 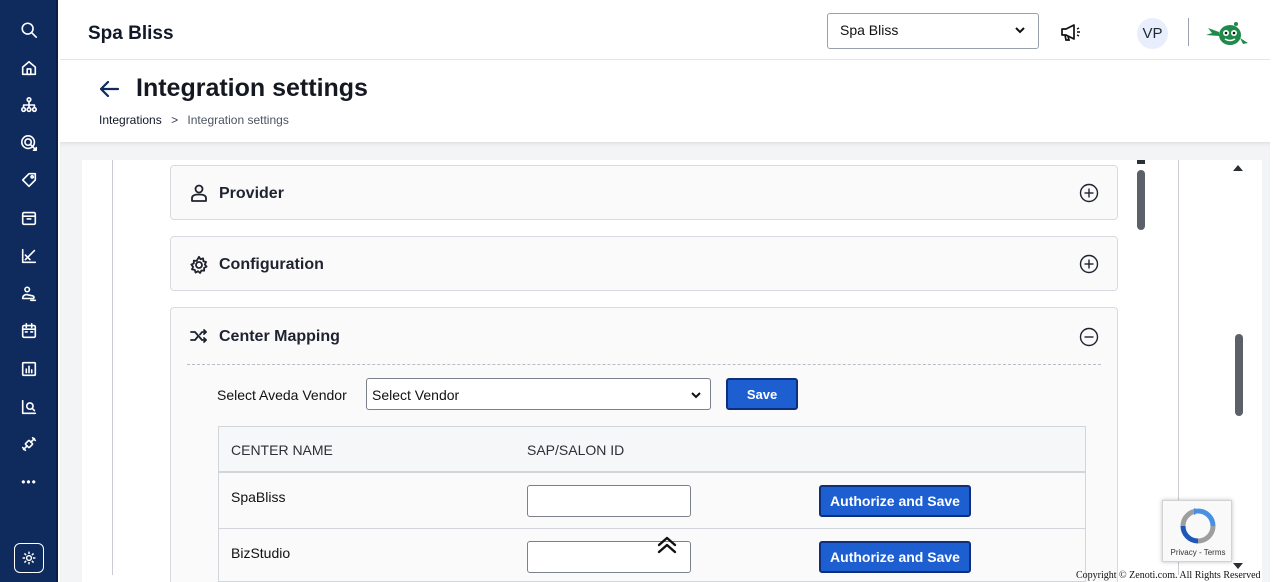 What do you see at coordinates (1188, 32) in the screenshot?
I see `header-divider` at bounding box center [1188, 32].